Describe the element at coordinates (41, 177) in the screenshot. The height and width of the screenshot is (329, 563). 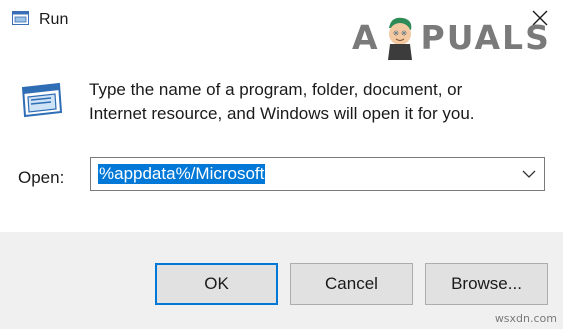
I see `open-label: Open:` at that location.